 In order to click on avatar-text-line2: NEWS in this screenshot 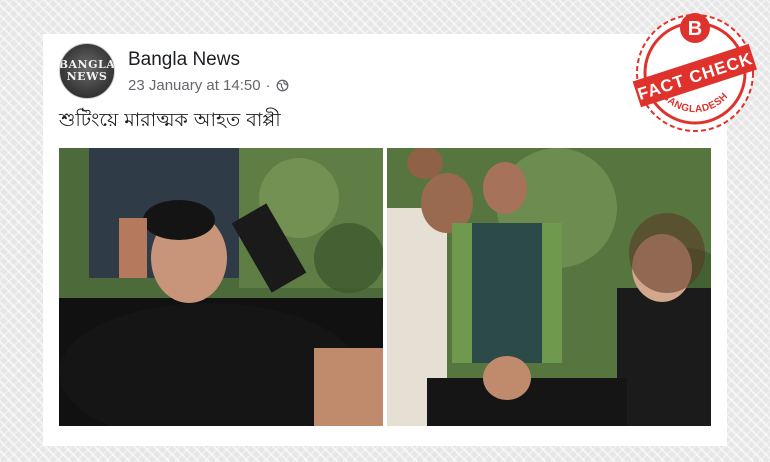, I will do `click(87, 76)`.